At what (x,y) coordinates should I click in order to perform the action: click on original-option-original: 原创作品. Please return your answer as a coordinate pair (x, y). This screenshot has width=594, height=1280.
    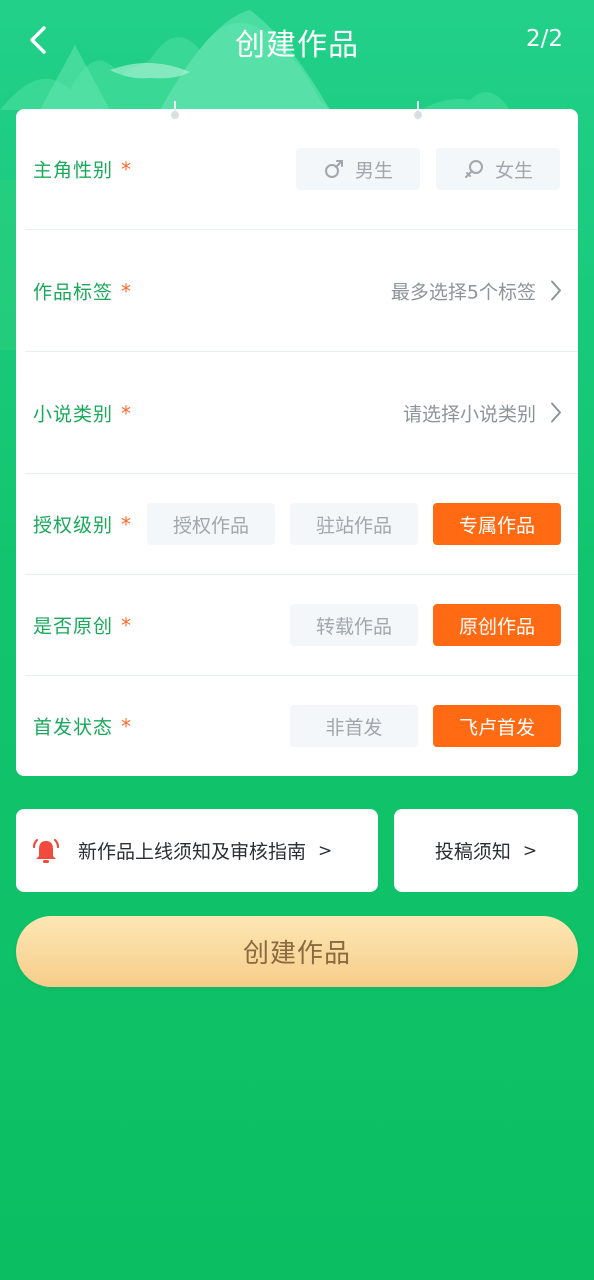
    Looking at the image, I should click on (497, 625).